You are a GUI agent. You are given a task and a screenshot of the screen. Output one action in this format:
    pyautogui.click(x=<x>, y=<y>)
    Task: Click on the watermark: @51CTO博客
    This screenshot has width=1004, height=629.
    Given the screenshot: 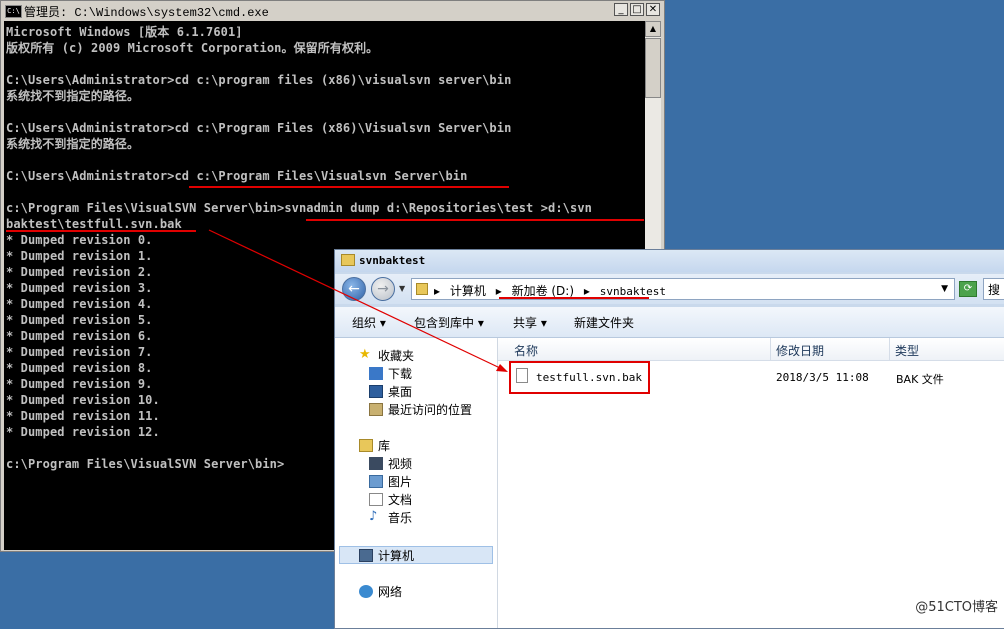 What is the action you would take?
    pyautogui.click(x=956, y=607)
    